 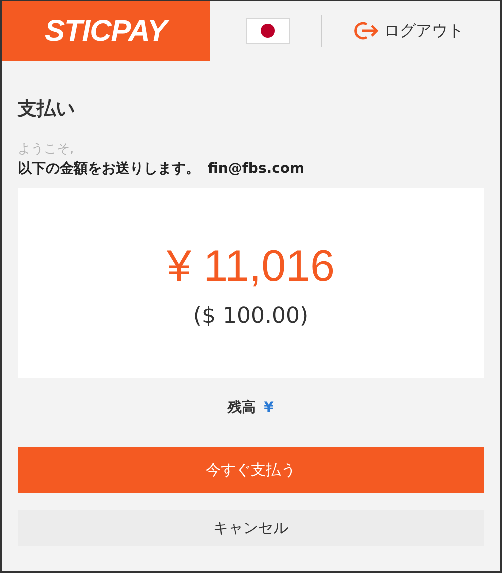 I want to click on balance-value: ¥, so click(x=269, y=408).